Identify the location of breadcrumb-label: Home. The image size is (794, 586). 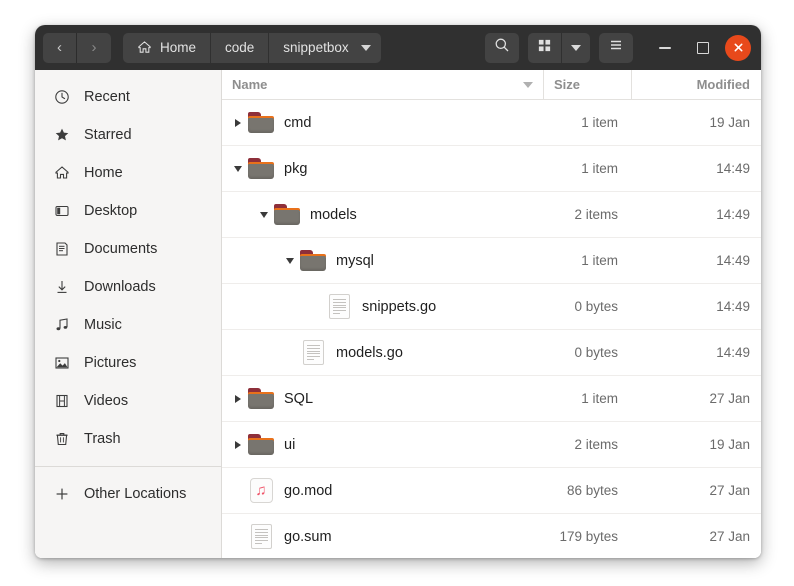
(178, 47).